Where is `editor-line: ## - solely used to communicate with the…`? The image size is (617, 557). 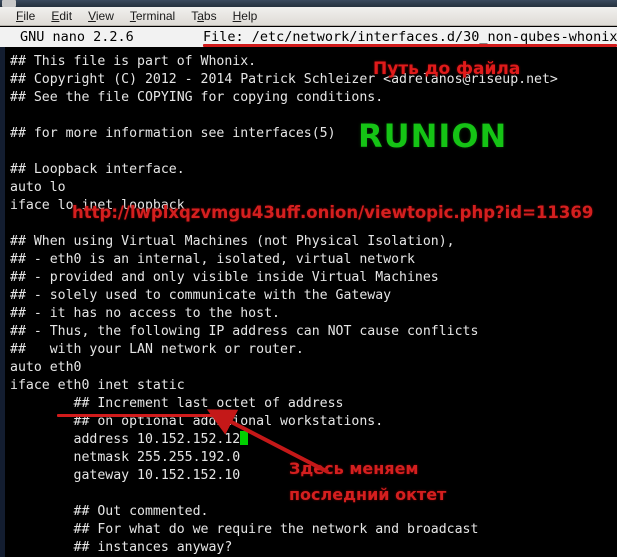 editor-line: ## - solely used to communicate with the… is located at coordinates (201, 295).